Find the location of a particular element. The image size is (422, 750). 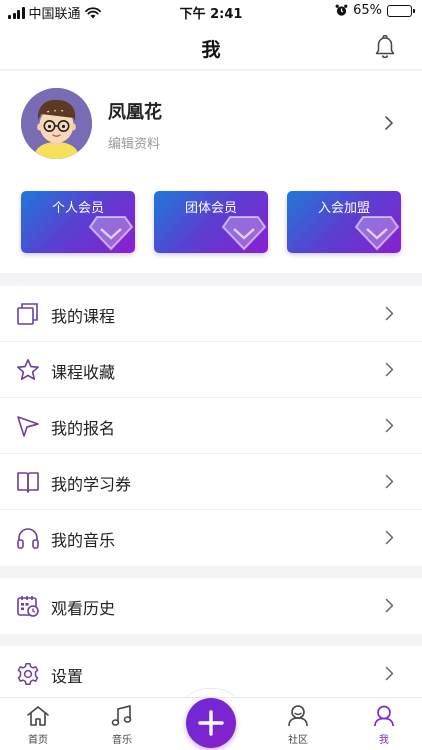

personal-member-card: 个人会员 is located at coordinates (78, 222).